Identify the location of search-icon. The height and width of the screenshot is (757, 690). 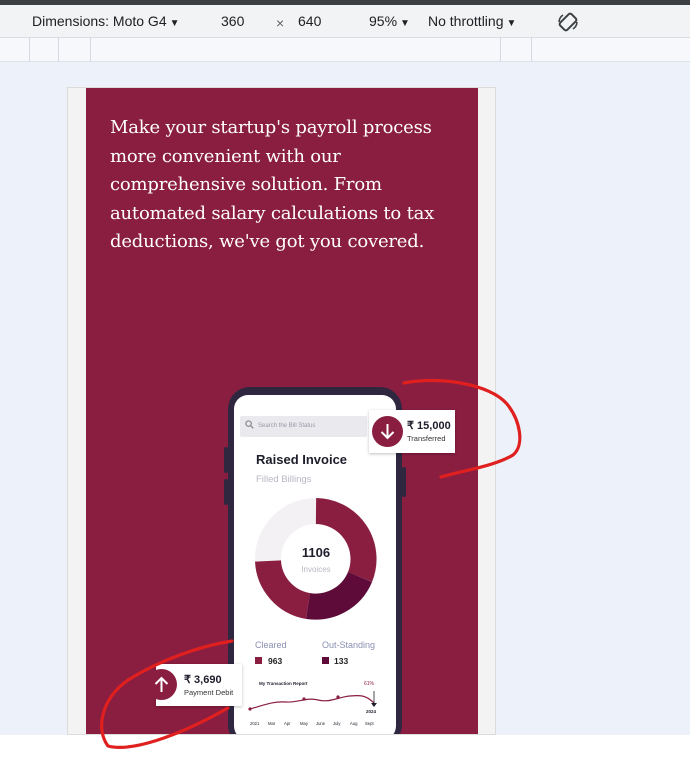
(249, 424).